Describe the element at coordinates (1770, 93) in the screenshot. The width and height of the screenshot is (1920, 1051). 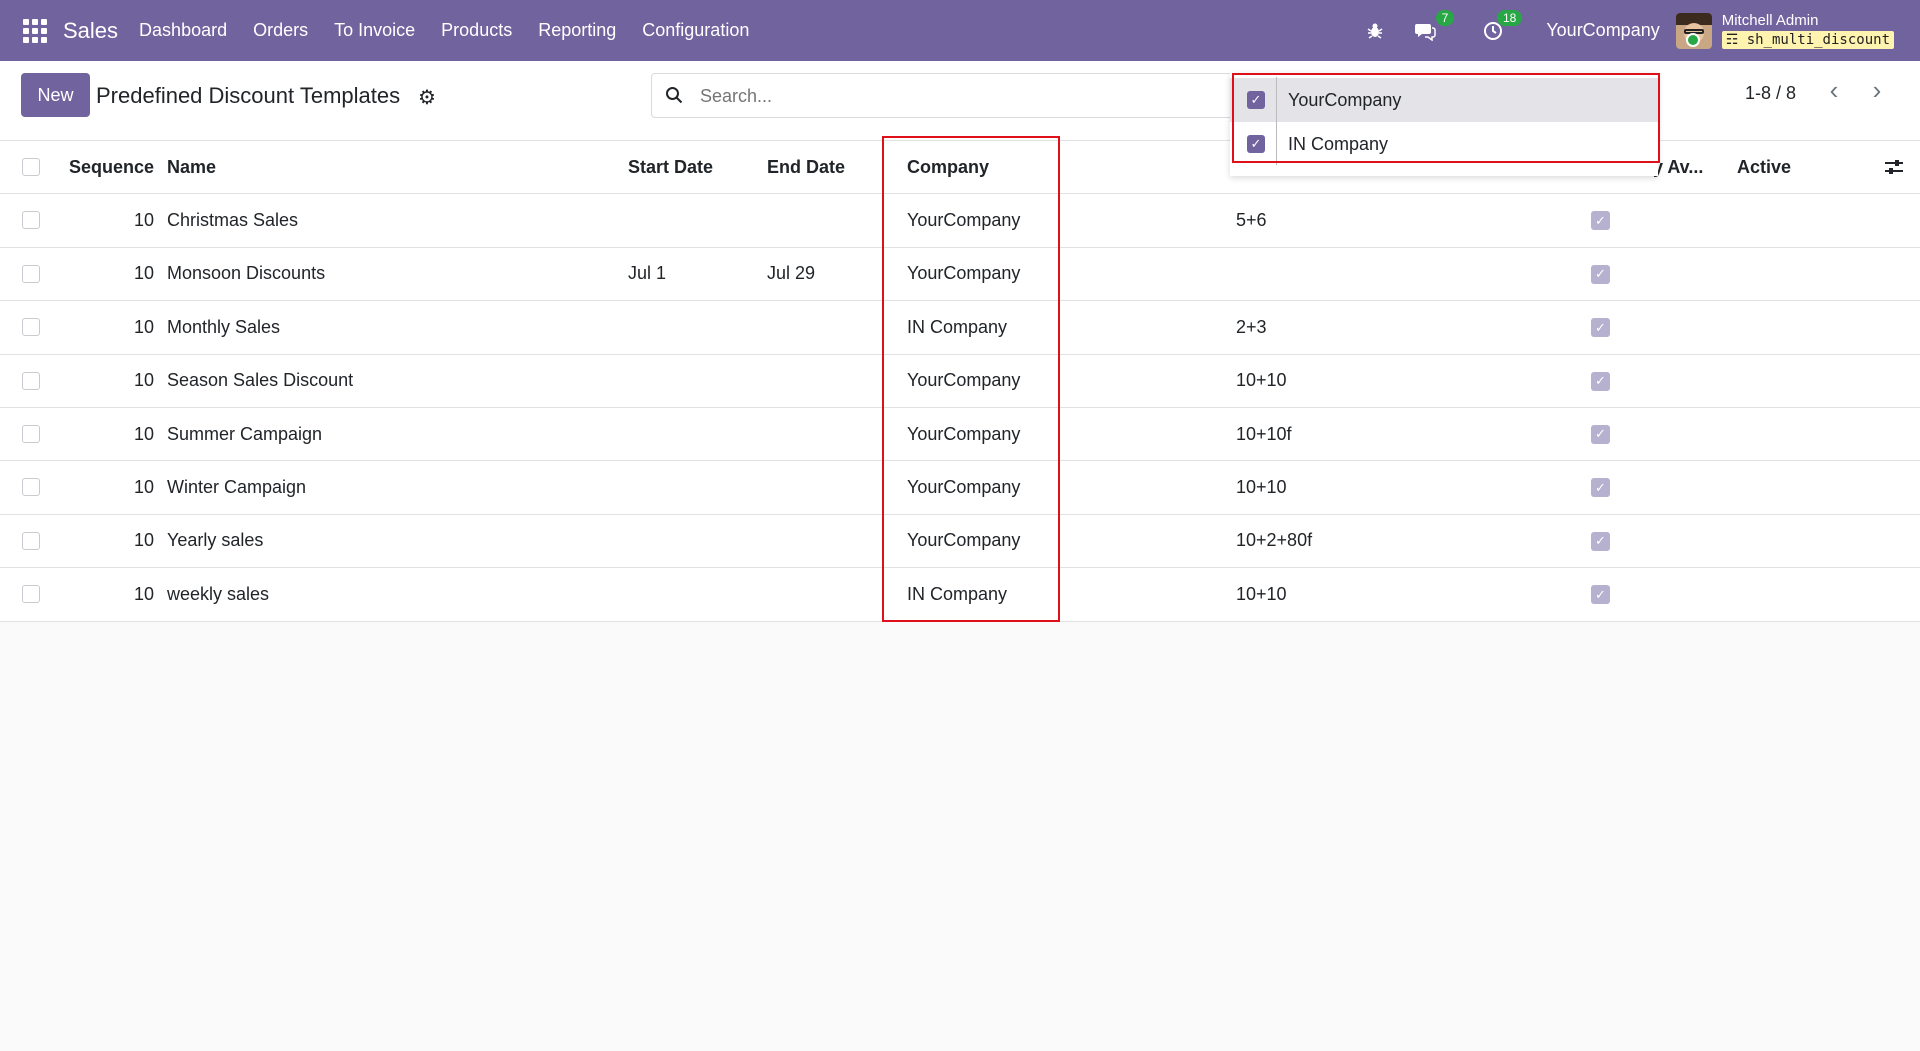
I see `pager-value: 1-8 / 8` at that location.